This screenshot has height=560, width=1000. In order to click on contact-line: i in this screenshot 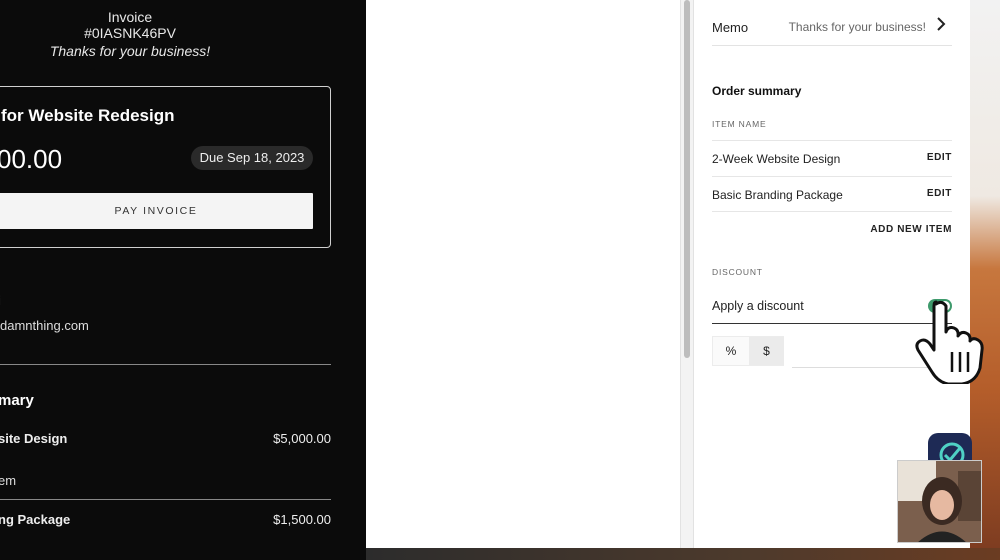, I will do `click(0, 300)`.